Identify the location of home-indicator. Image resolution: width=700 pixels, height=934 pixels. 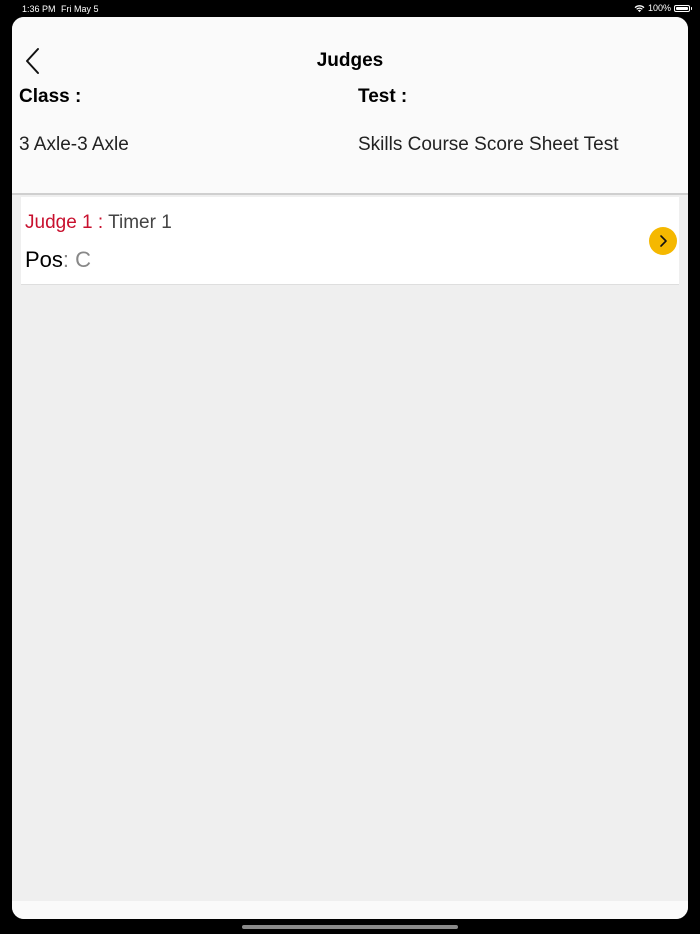
(350, 927).